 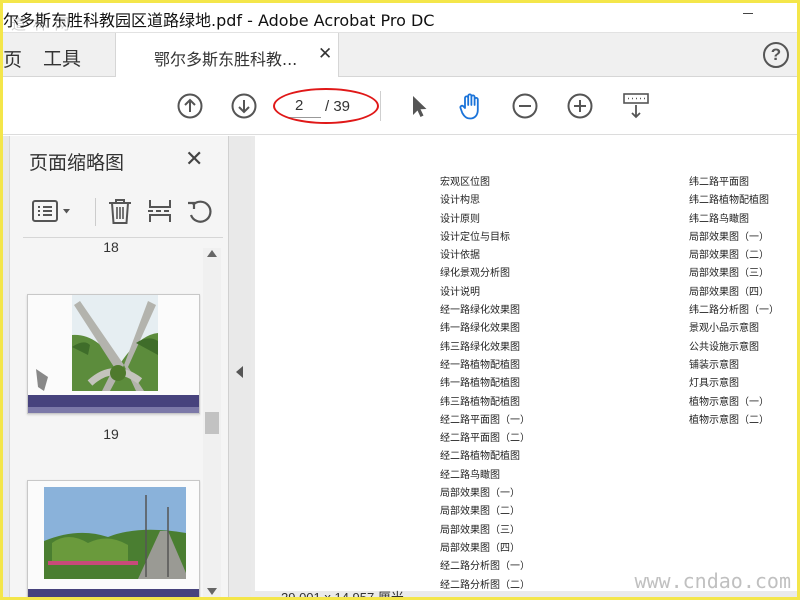 I want to click on toc-item: 经一路植物配植图, so click(x=480, y=365).